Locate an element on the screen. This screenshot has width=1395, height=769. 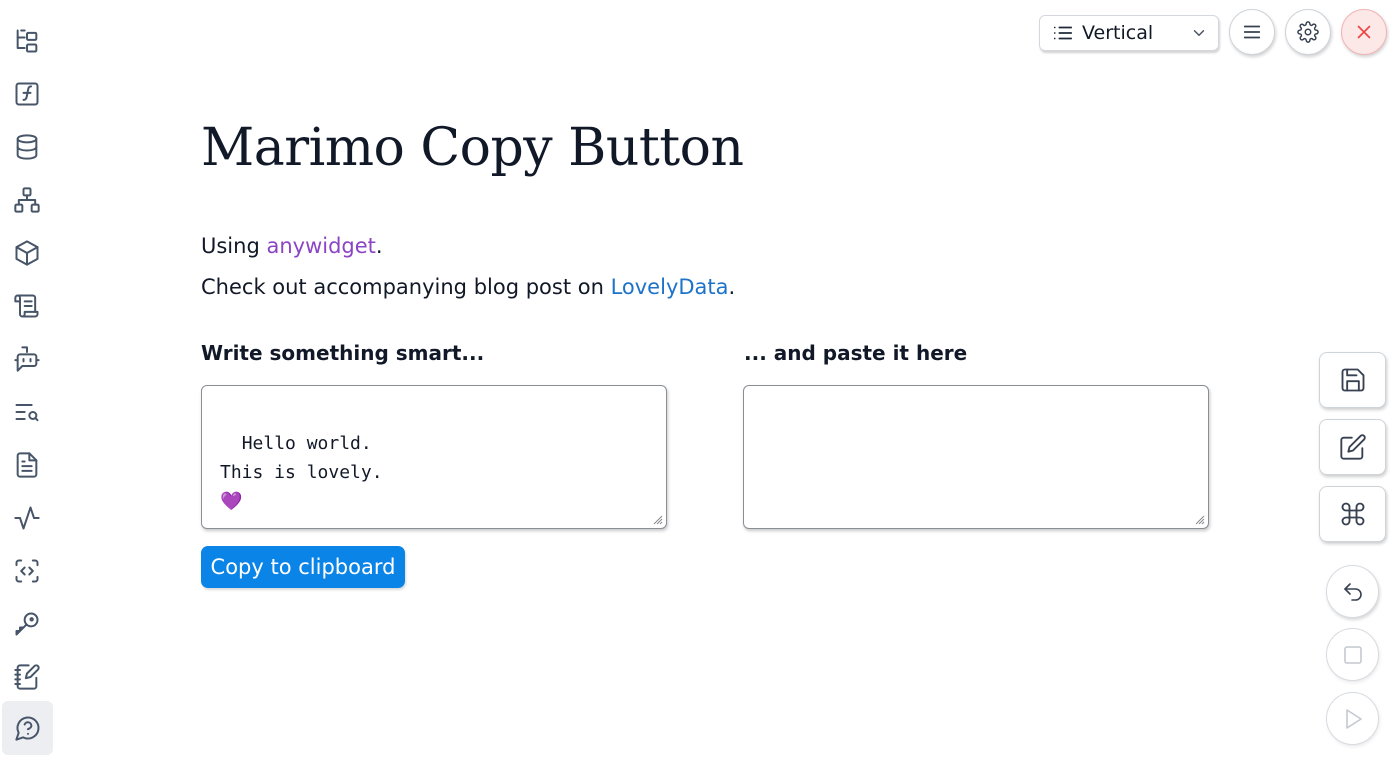
save-icon is located at coordinates (1352, 380).